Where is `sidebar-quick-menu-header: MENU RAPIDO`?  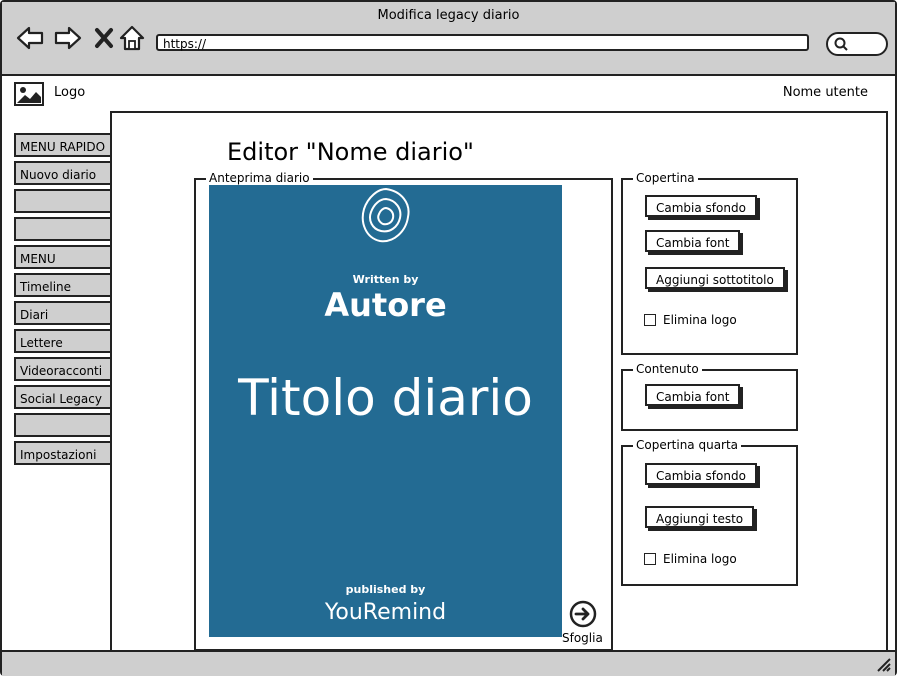 sidebar-quick-menu-header: MENU RAPIDO is located at coordinates (62, 145).